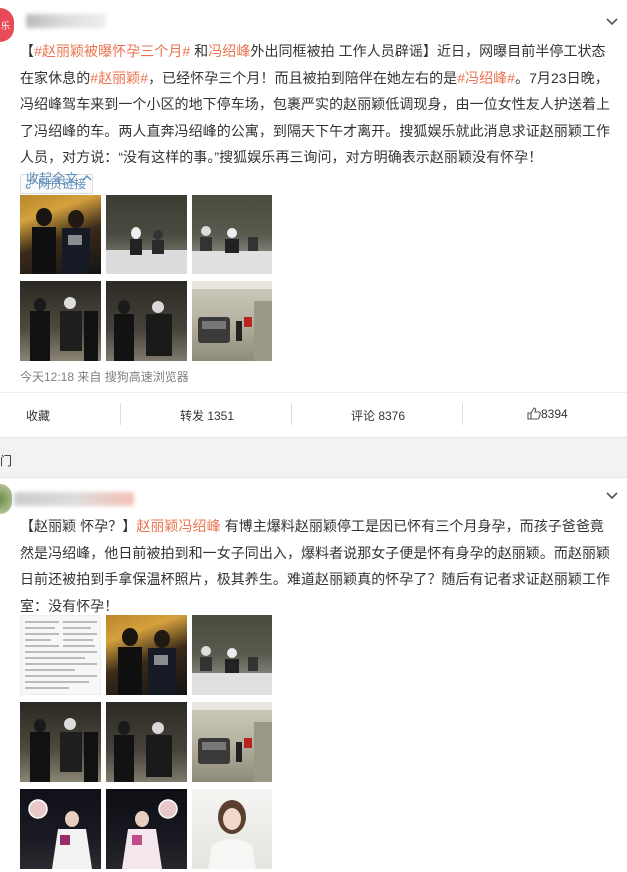 The height and width of the screenshot is (872, 627). What do you see at coordinates (303, 77) in the screenshot?
I see `post-text-segment: ，已经怀孕三个月！而且被拍到陪伴在她左右的是` at bounding box center [303, 77].